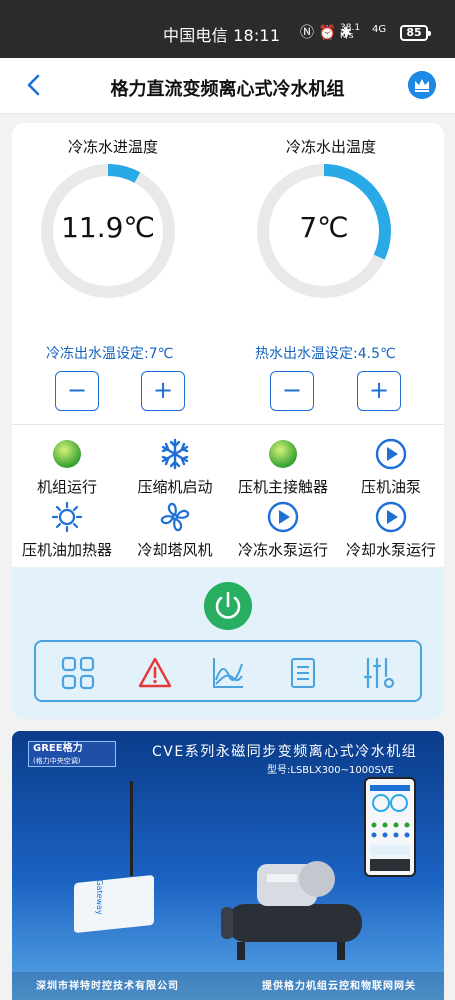 The height and width of the screenshot is (1000, 455). I want to click on control-panel, so click(228, 643).